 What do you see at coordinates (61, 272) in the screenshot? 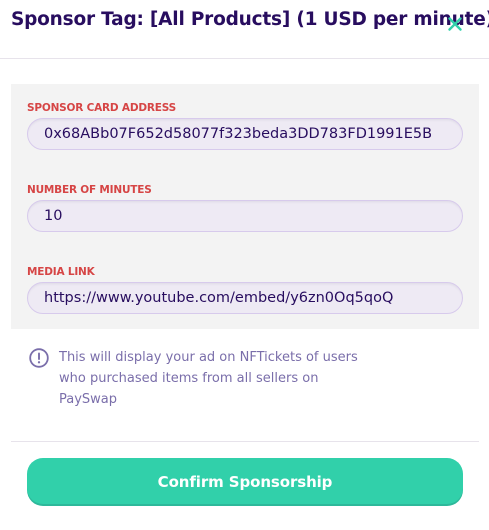
I see `media-link-label: MEDIA LINK` at bounding box center [61, 272].